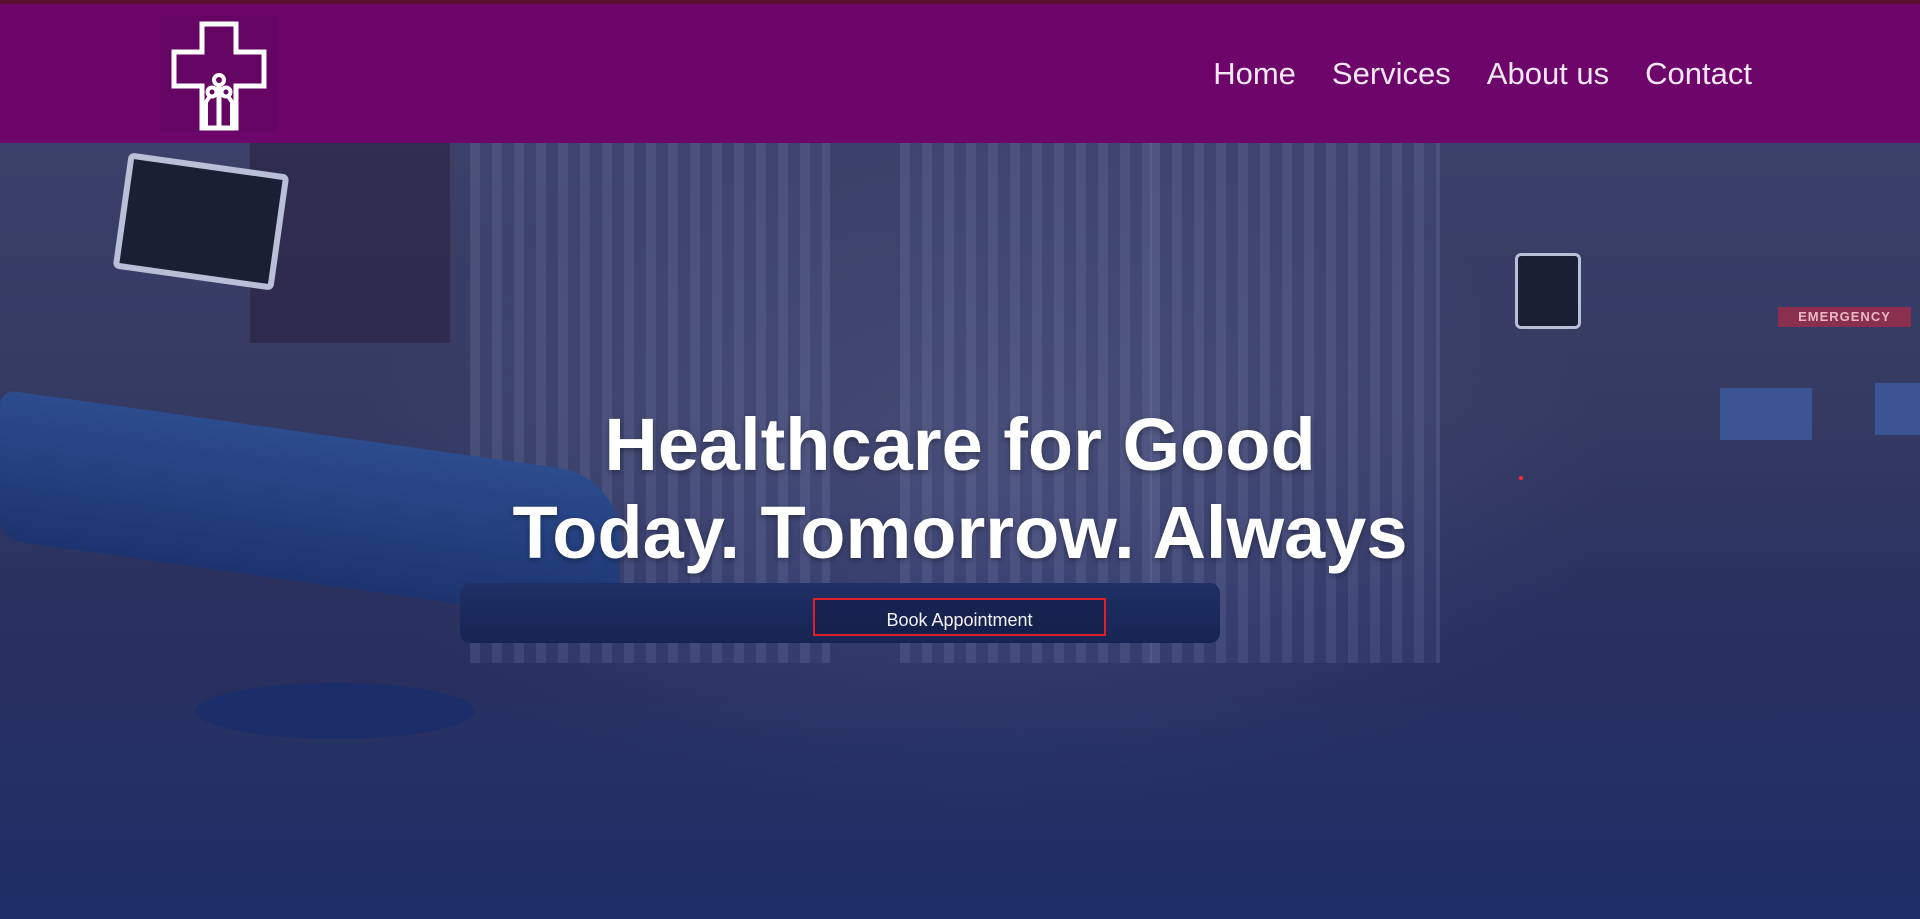 This screenshot has height=919, width=1920. I want to click on main-nav: Home Services About us Contact, so click(1482, 74).